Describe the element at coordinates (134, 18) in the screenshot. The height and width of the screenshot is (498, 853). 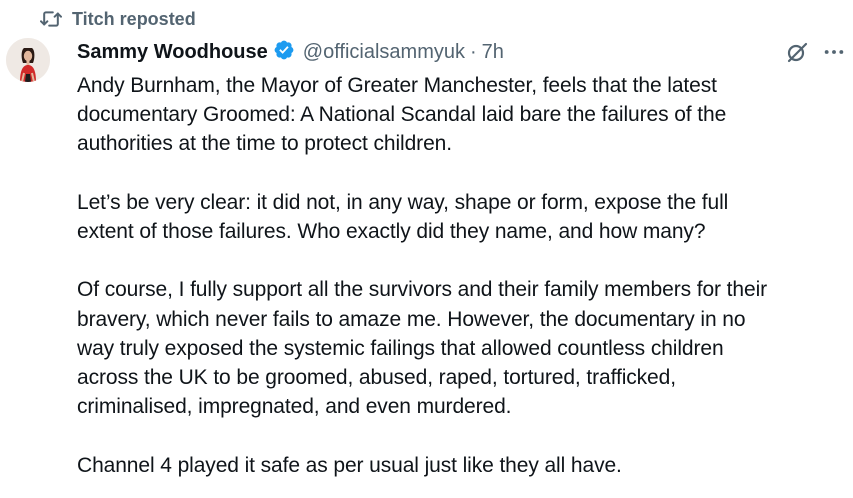
I see `repost-label: Titch reposted` at that location.